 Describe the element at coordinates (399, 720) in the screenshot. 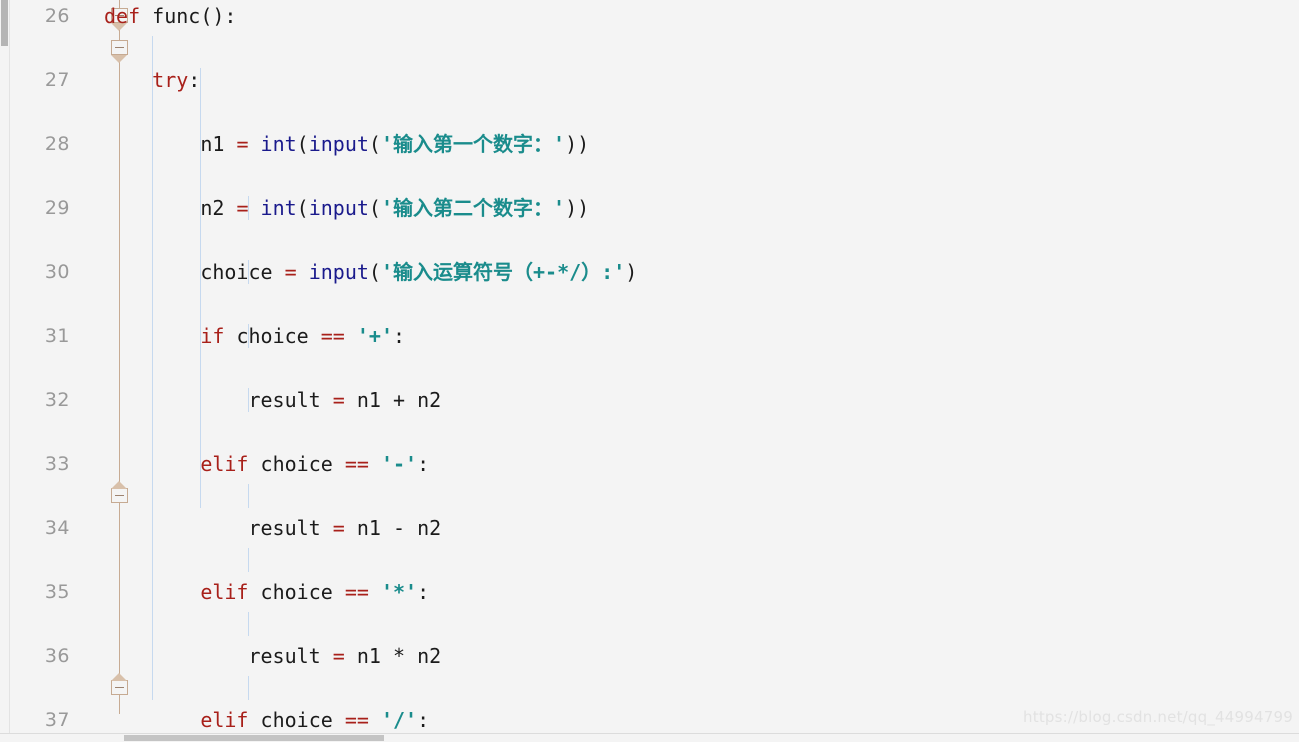

I see `code-token: '/'` at that location.